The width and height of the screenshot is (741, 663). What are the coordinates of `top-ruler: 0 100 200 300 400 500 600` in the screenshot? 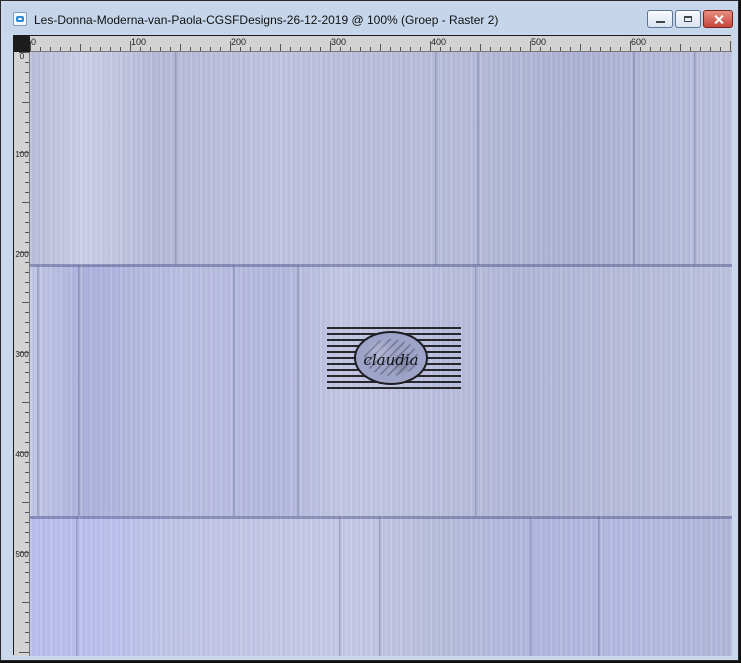 It's located at (381, 44).